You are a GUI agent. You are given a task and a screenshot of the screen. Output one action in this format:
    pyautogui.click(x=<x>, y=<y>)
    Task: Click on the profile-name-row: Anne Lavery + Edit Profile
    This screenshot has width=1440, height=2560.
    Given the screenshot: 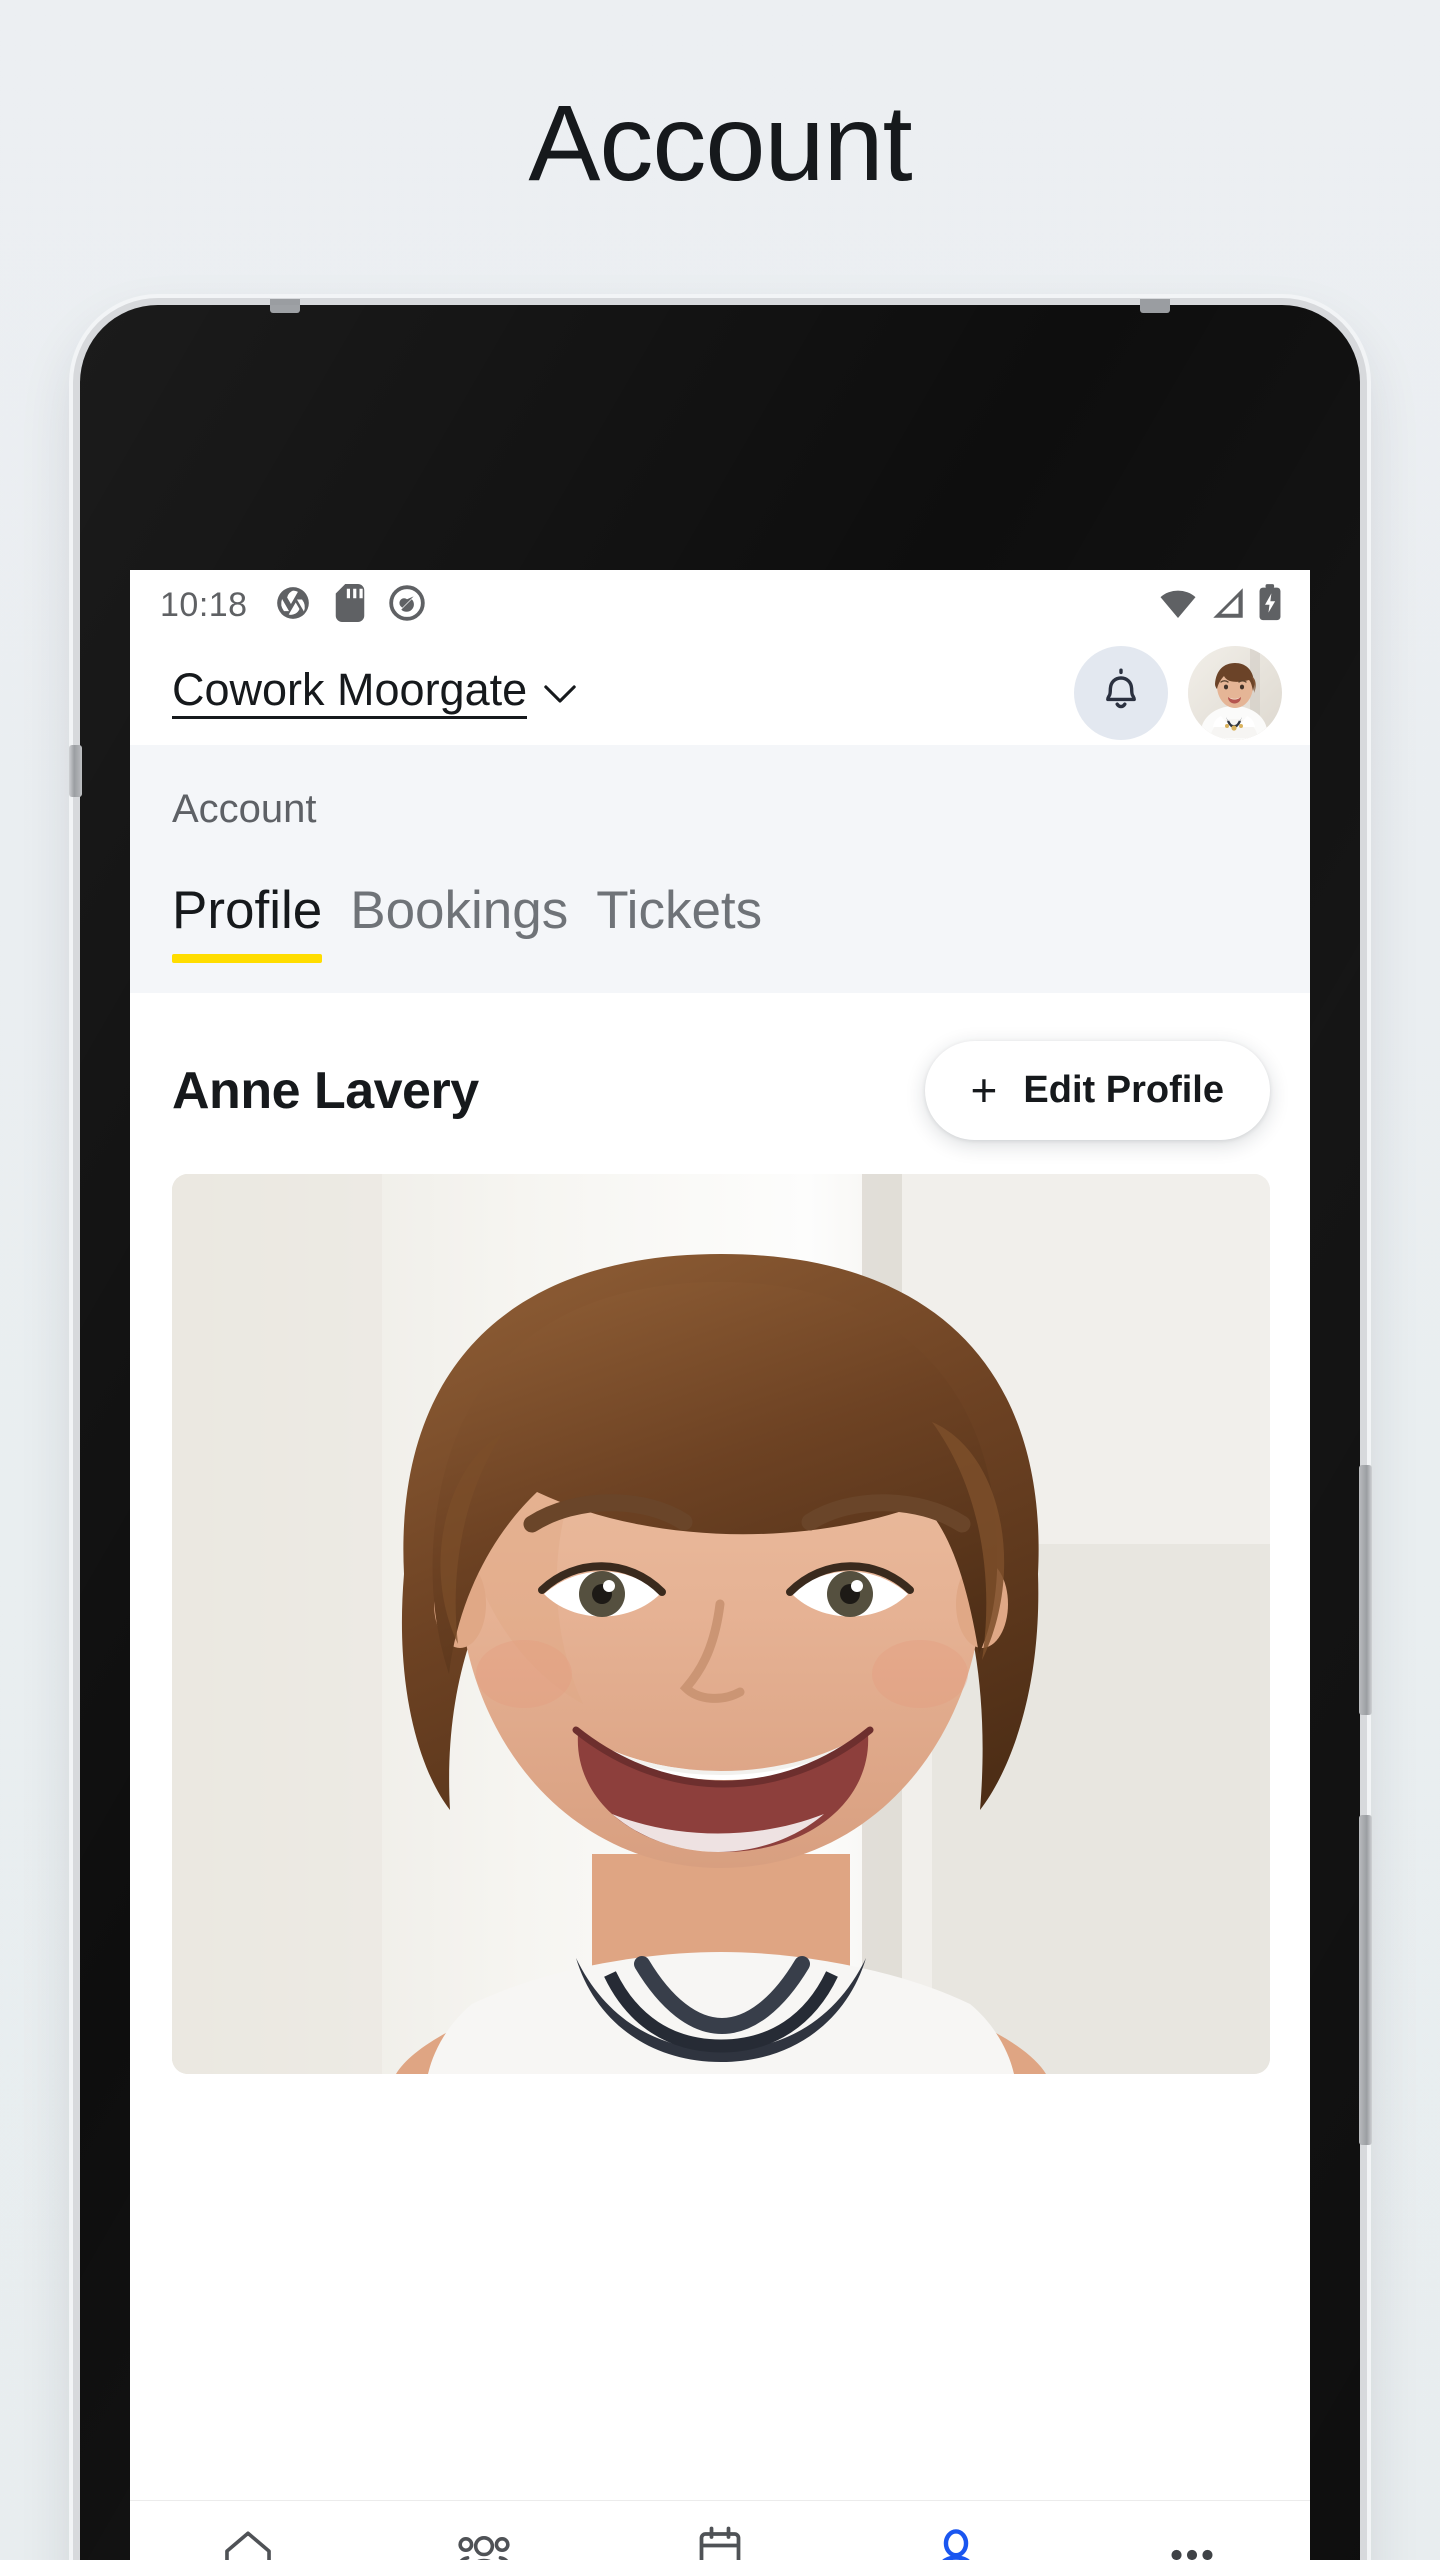 What is the action you would take?
    pyautogui.click(x=720, y=1083)
    